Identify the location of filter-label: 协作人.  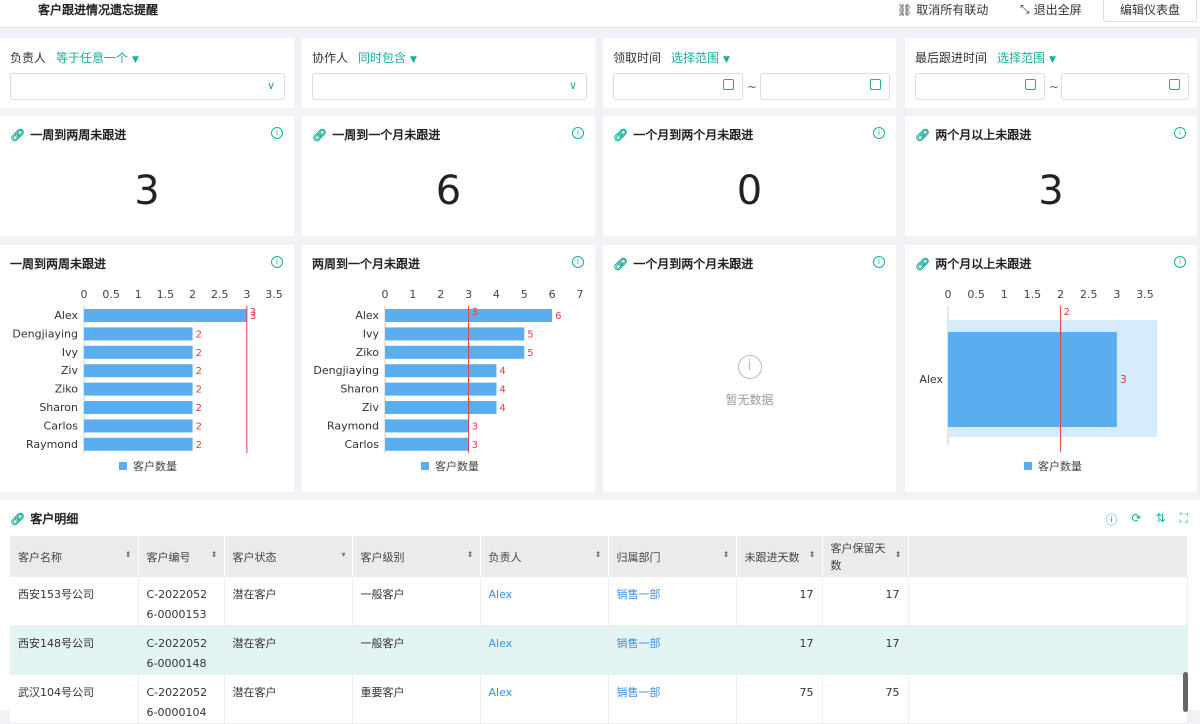
(330, 58).